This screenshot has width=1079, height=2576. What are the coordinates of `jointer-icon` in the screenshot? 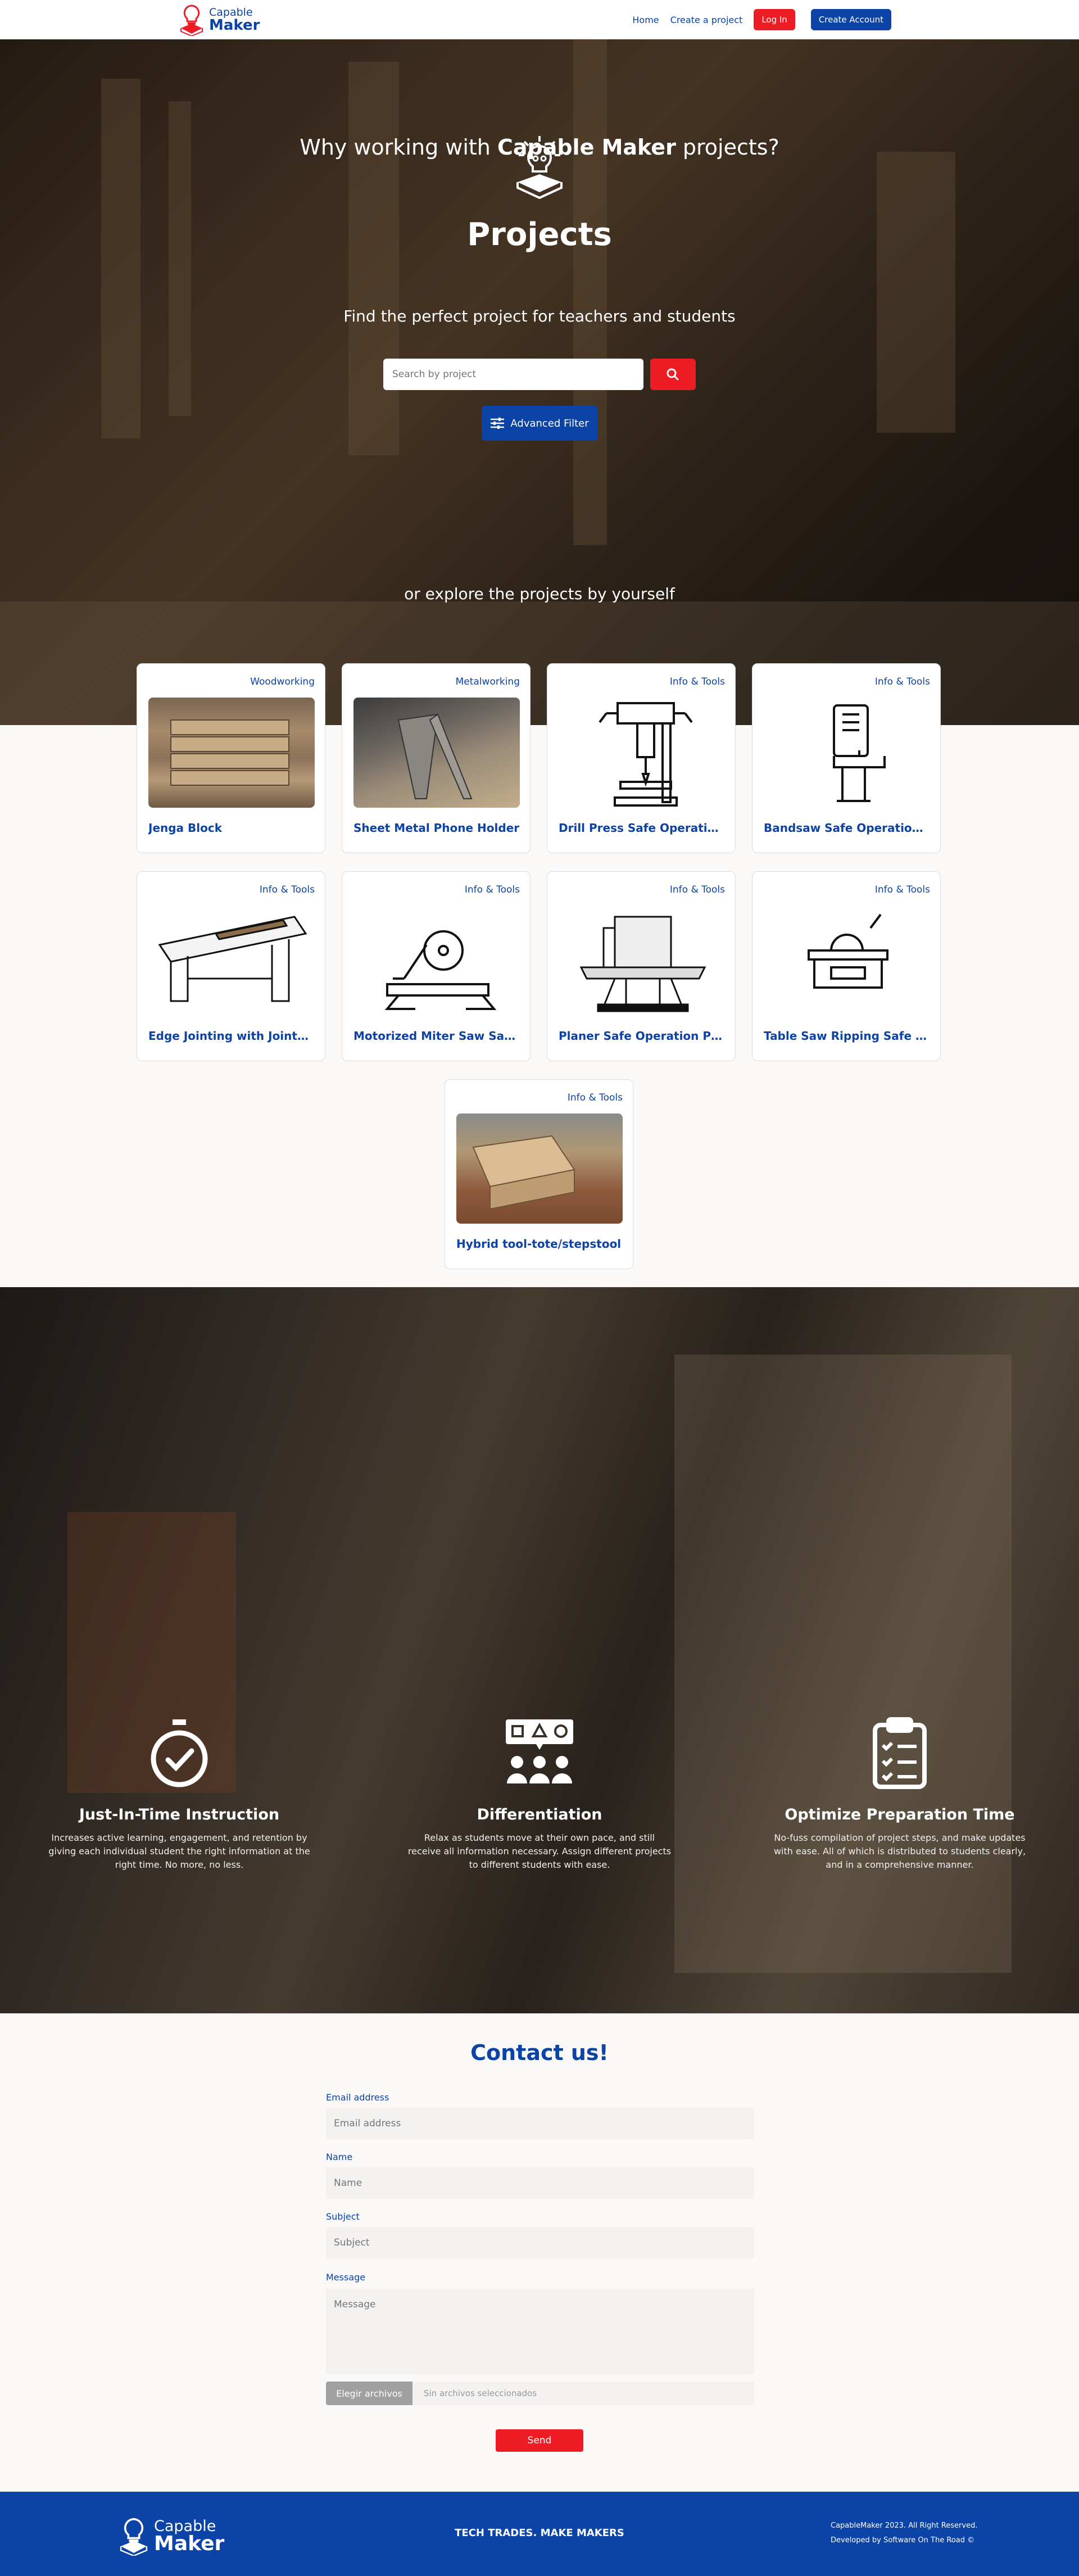 It's located at (231, 961).